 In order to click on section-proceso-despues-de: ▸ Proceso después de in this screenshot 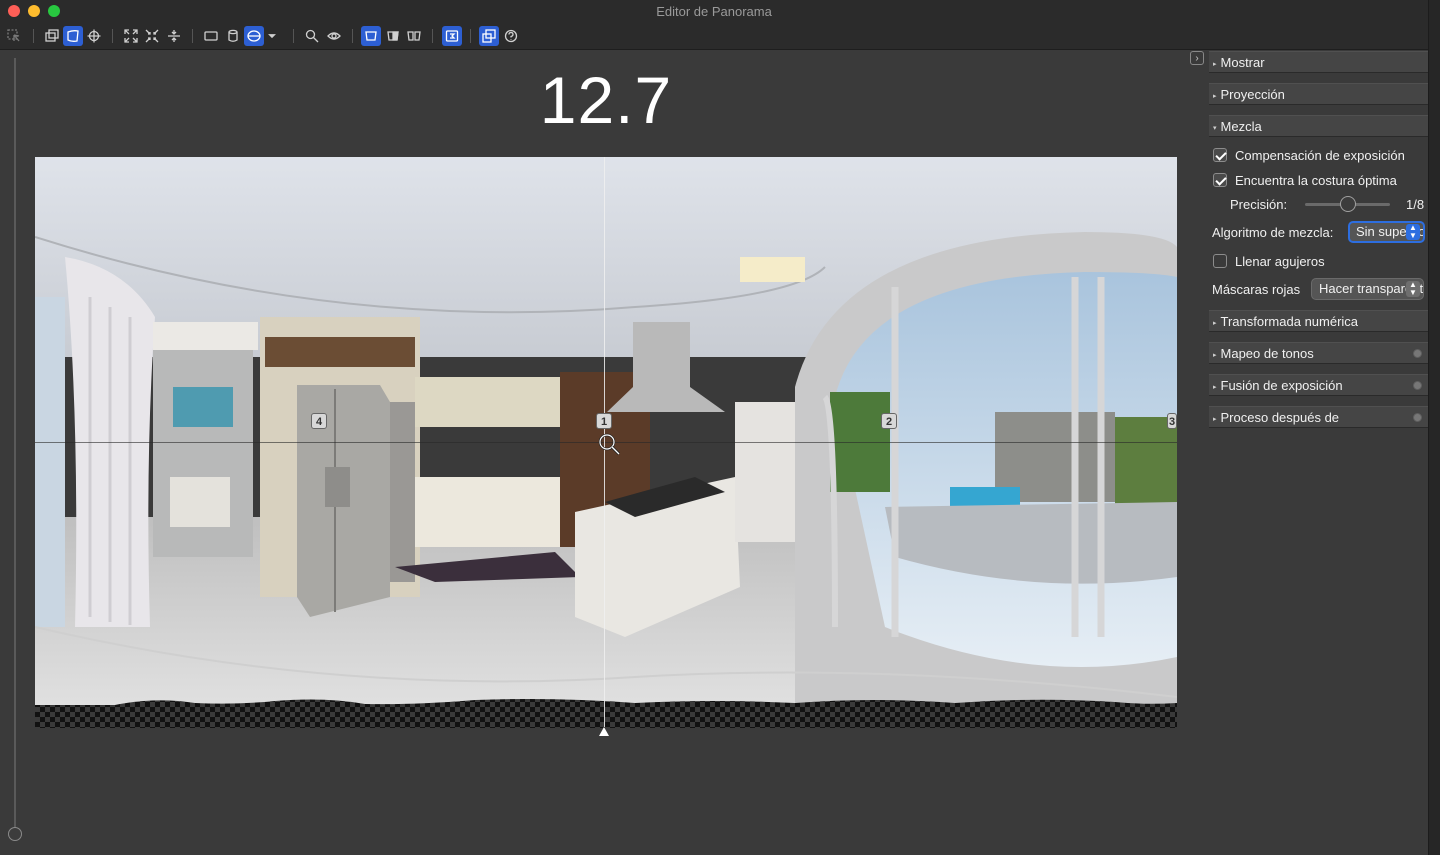, I will do `click(1318, 417)`.